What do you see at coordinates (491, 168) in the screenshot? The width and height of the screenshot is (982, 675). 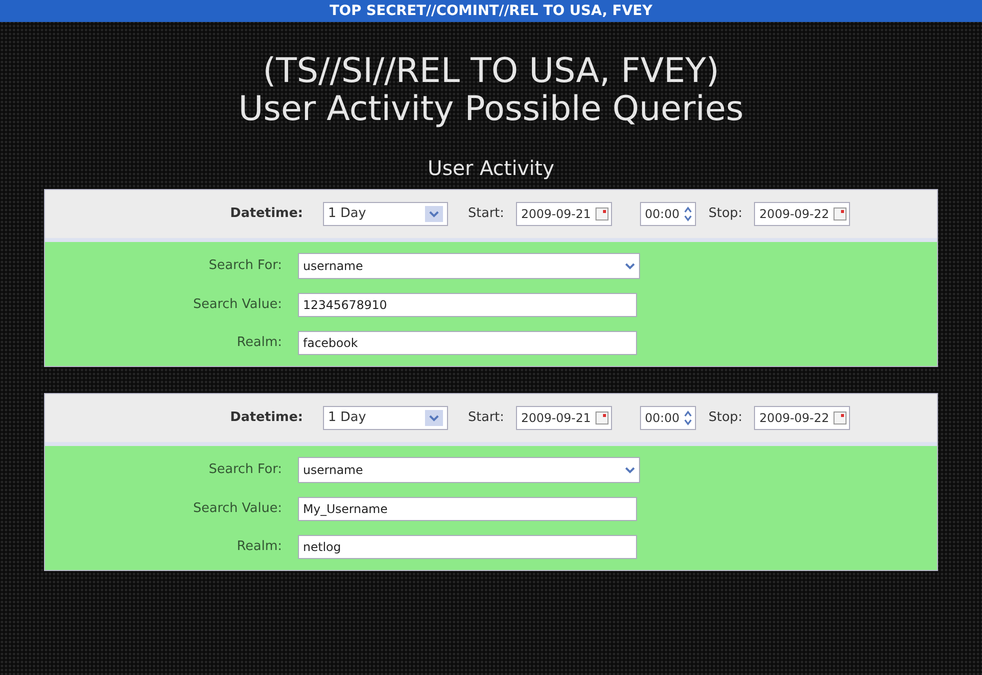 I see `section-title: User Activity` at bounding box center [491, 168].